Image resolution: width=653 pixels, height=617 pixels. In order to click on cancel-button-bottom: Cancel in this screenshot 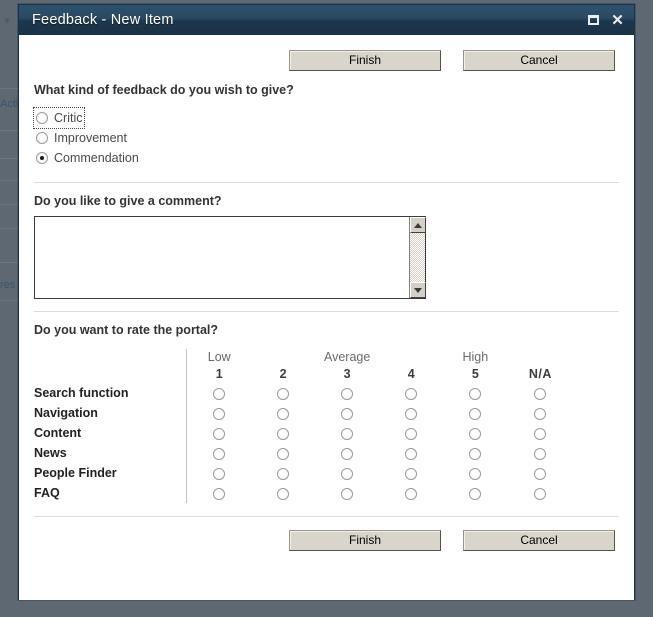, I will do `click(539, 540)`.